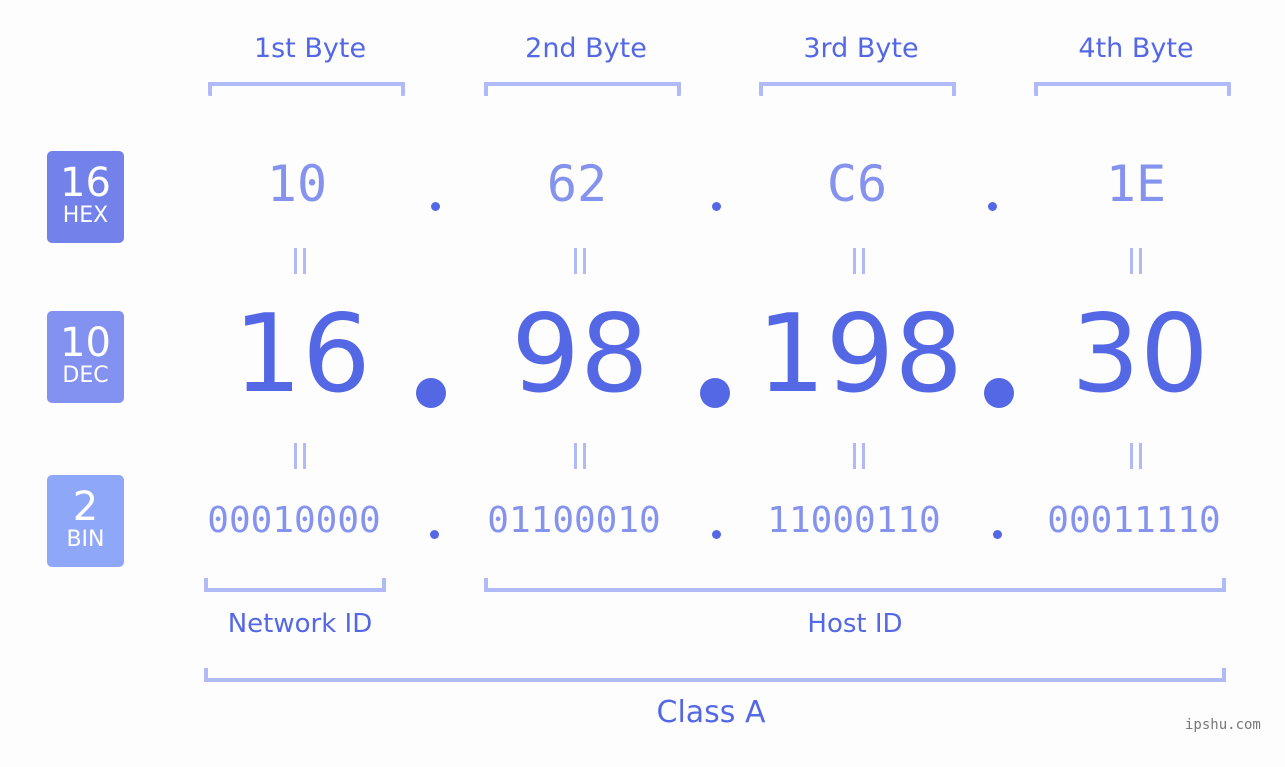 The image size is (1285, 767). What do you see at coordinates (1136, 48) in the screenshot?
I see `byte-header-4: 4th Byte` at bounding box center [1136, 48].